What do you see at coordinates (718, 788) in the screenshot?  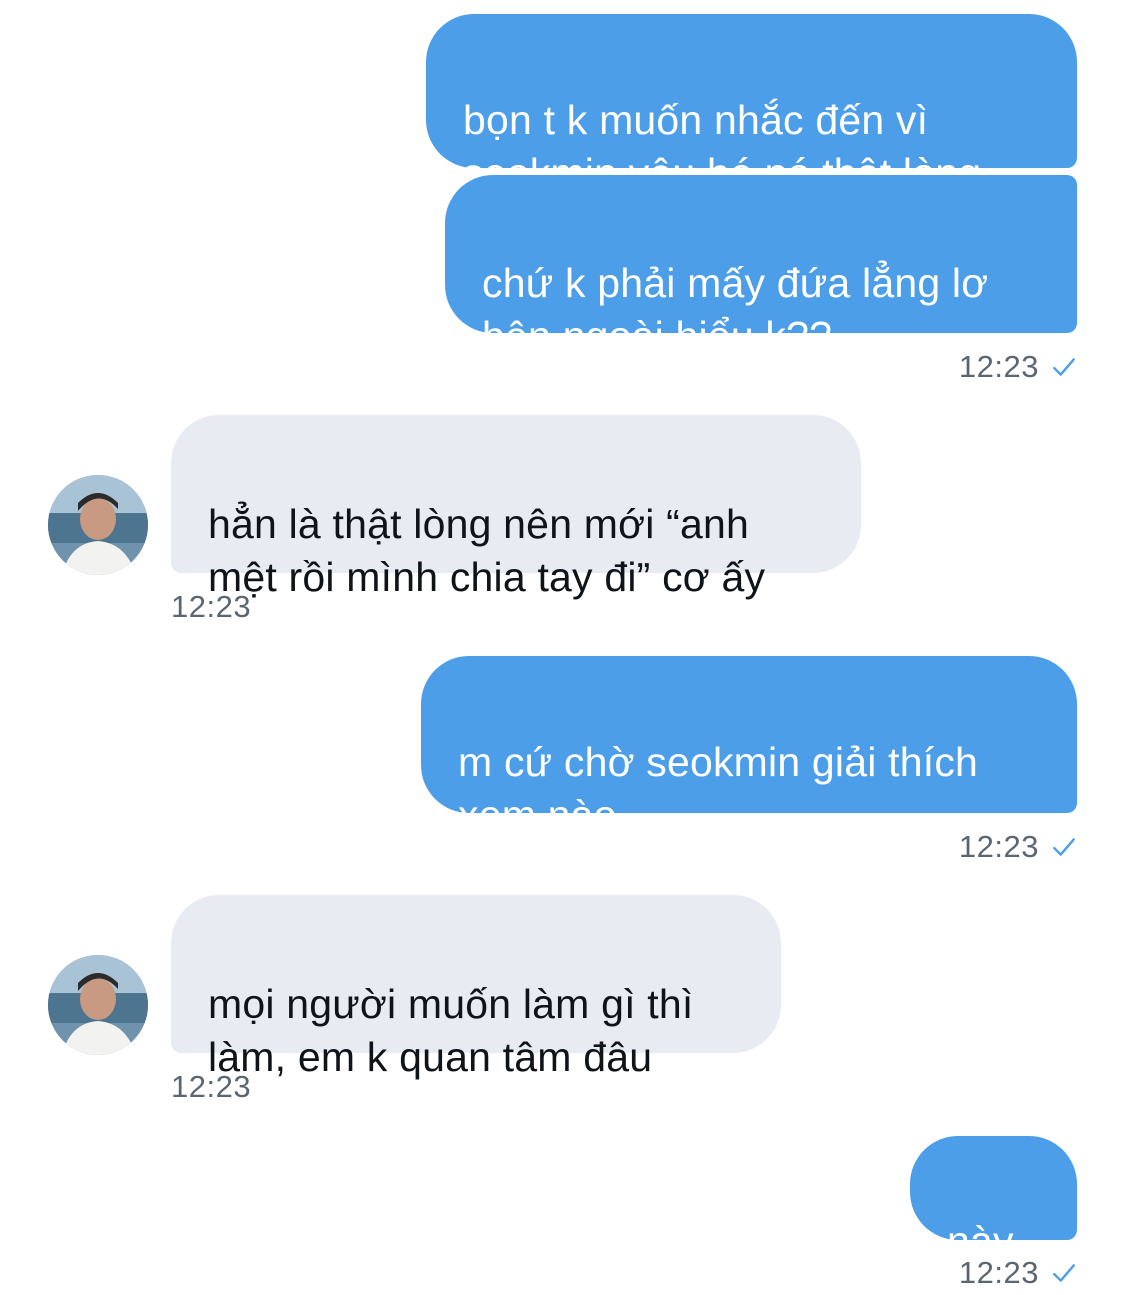 I see `message-text: m cứ chờ seokmin giải thích xem nào` at bounding box center [718, 788].